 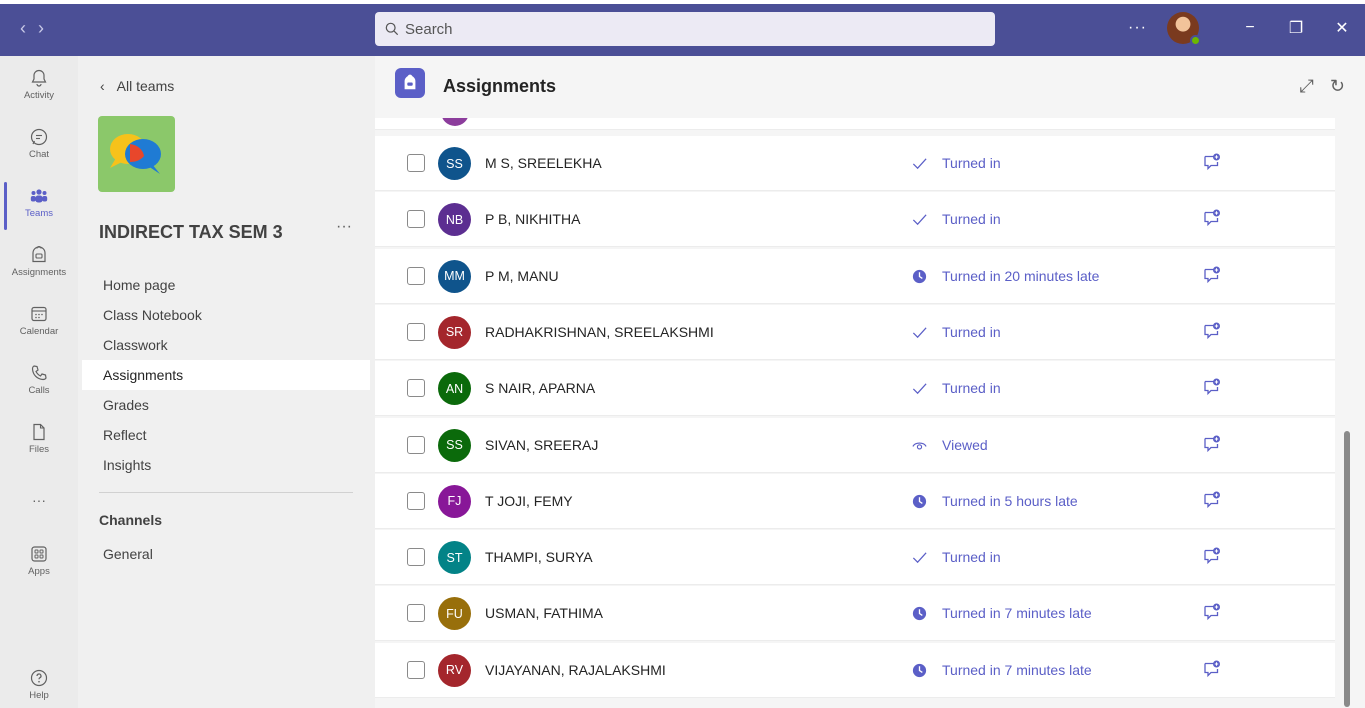 I want to click on student-name: RADHAKRISHNAN, SREELAKSHMI, so click(x=599, y=332).